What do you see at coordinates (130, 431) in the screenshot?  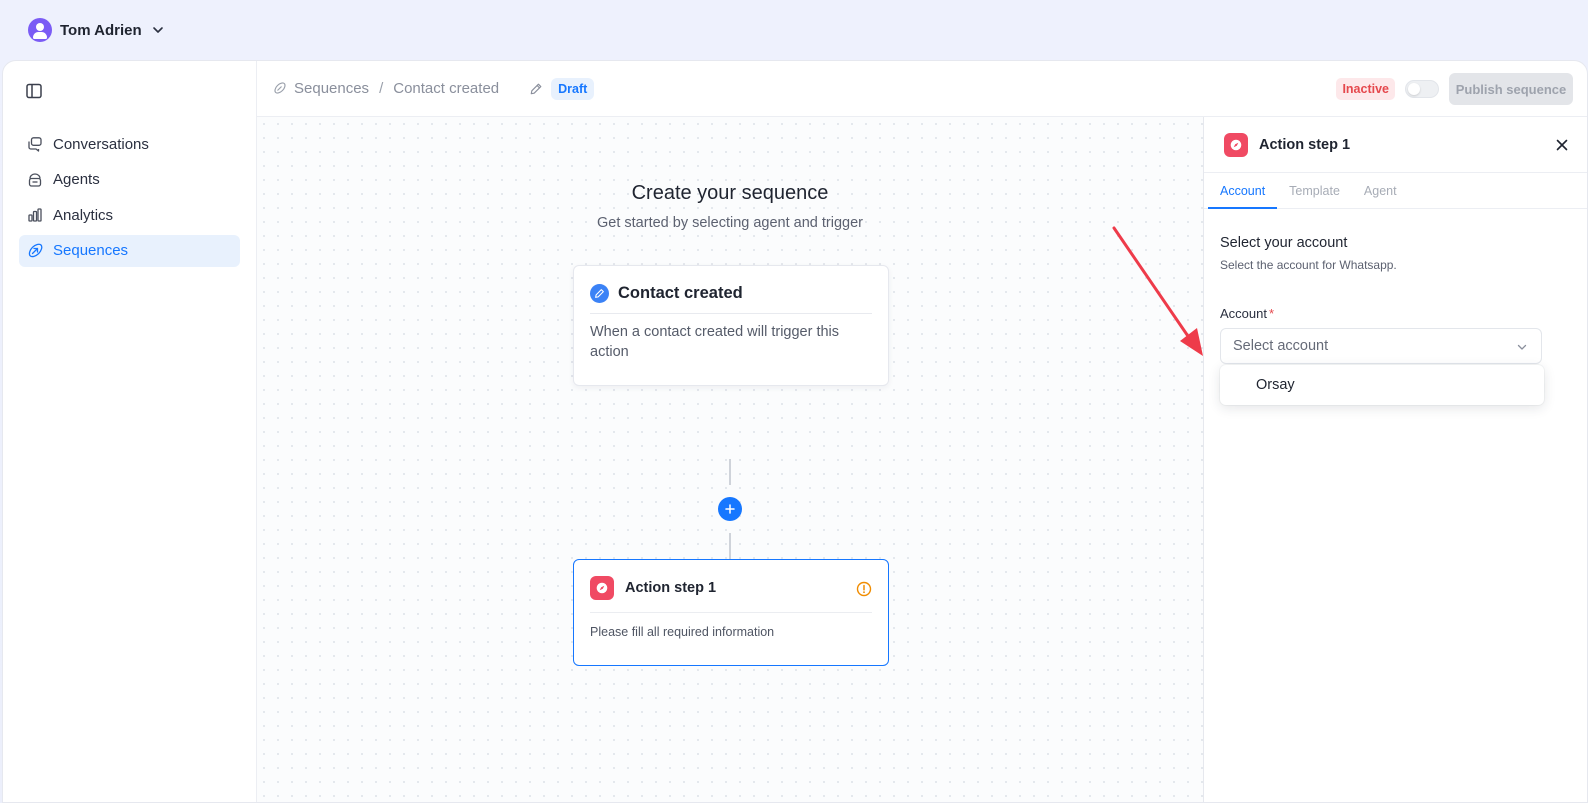 I see `sidebar: Conversations Agents Analytics Sequences` at bounding box center [130, 431].